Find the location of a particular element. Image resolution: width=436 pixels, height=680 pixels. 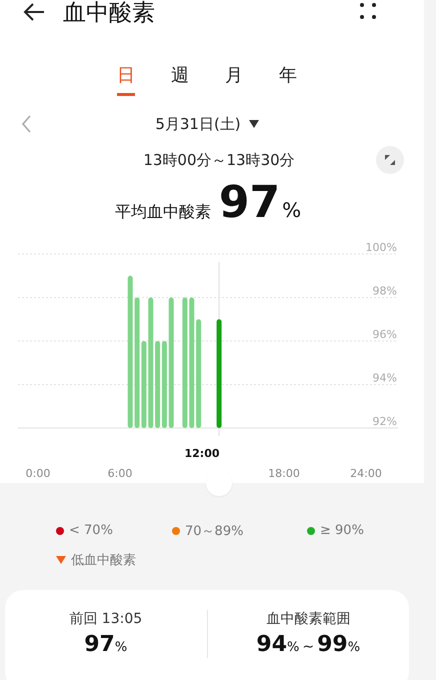

page-title: 血中酸素 is located at coordinates (109, 14).